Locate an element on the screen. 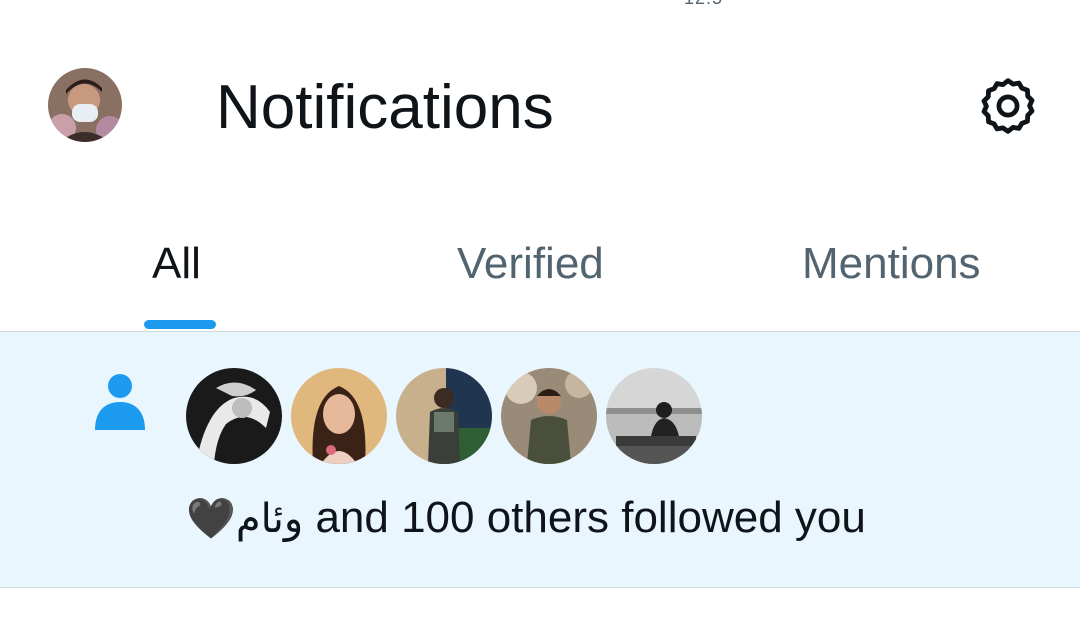  black-heart-emoji: 🖤 is located at coordinates (211, 519).